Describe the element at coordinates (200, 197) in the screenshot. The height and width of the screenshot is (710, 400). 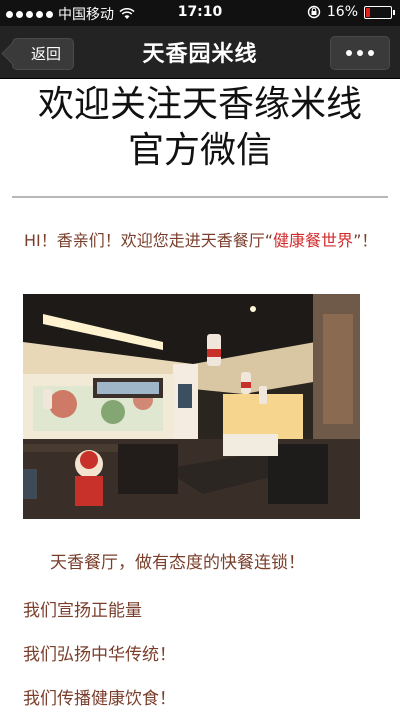
I see `divider` at that location.